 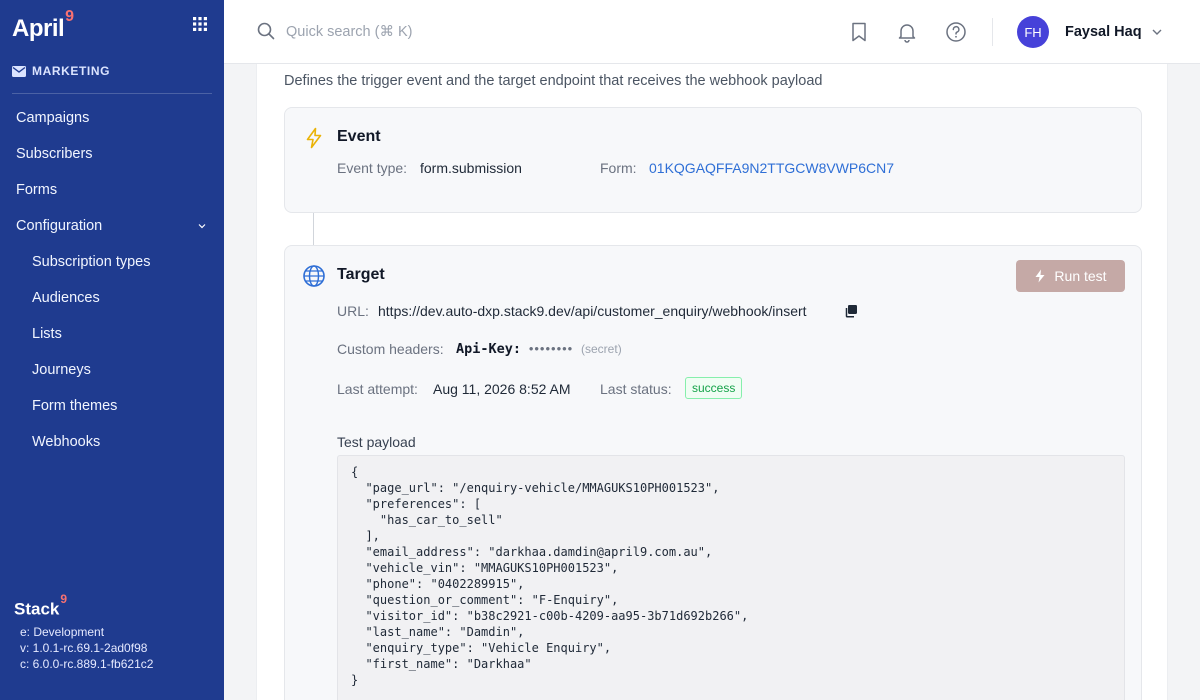 What do you see at coordinates (112, 93) in the screenshot?
I see `sidebar-divider` at bounding box center [112, 93].